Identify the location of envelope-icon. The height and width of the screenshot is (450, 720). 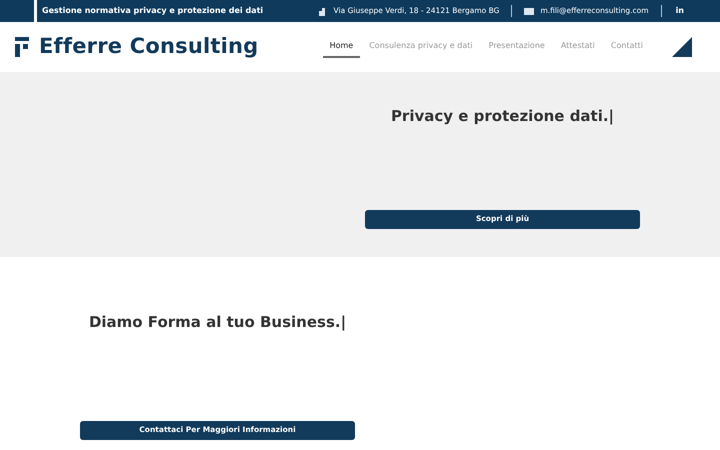
(529, 11).